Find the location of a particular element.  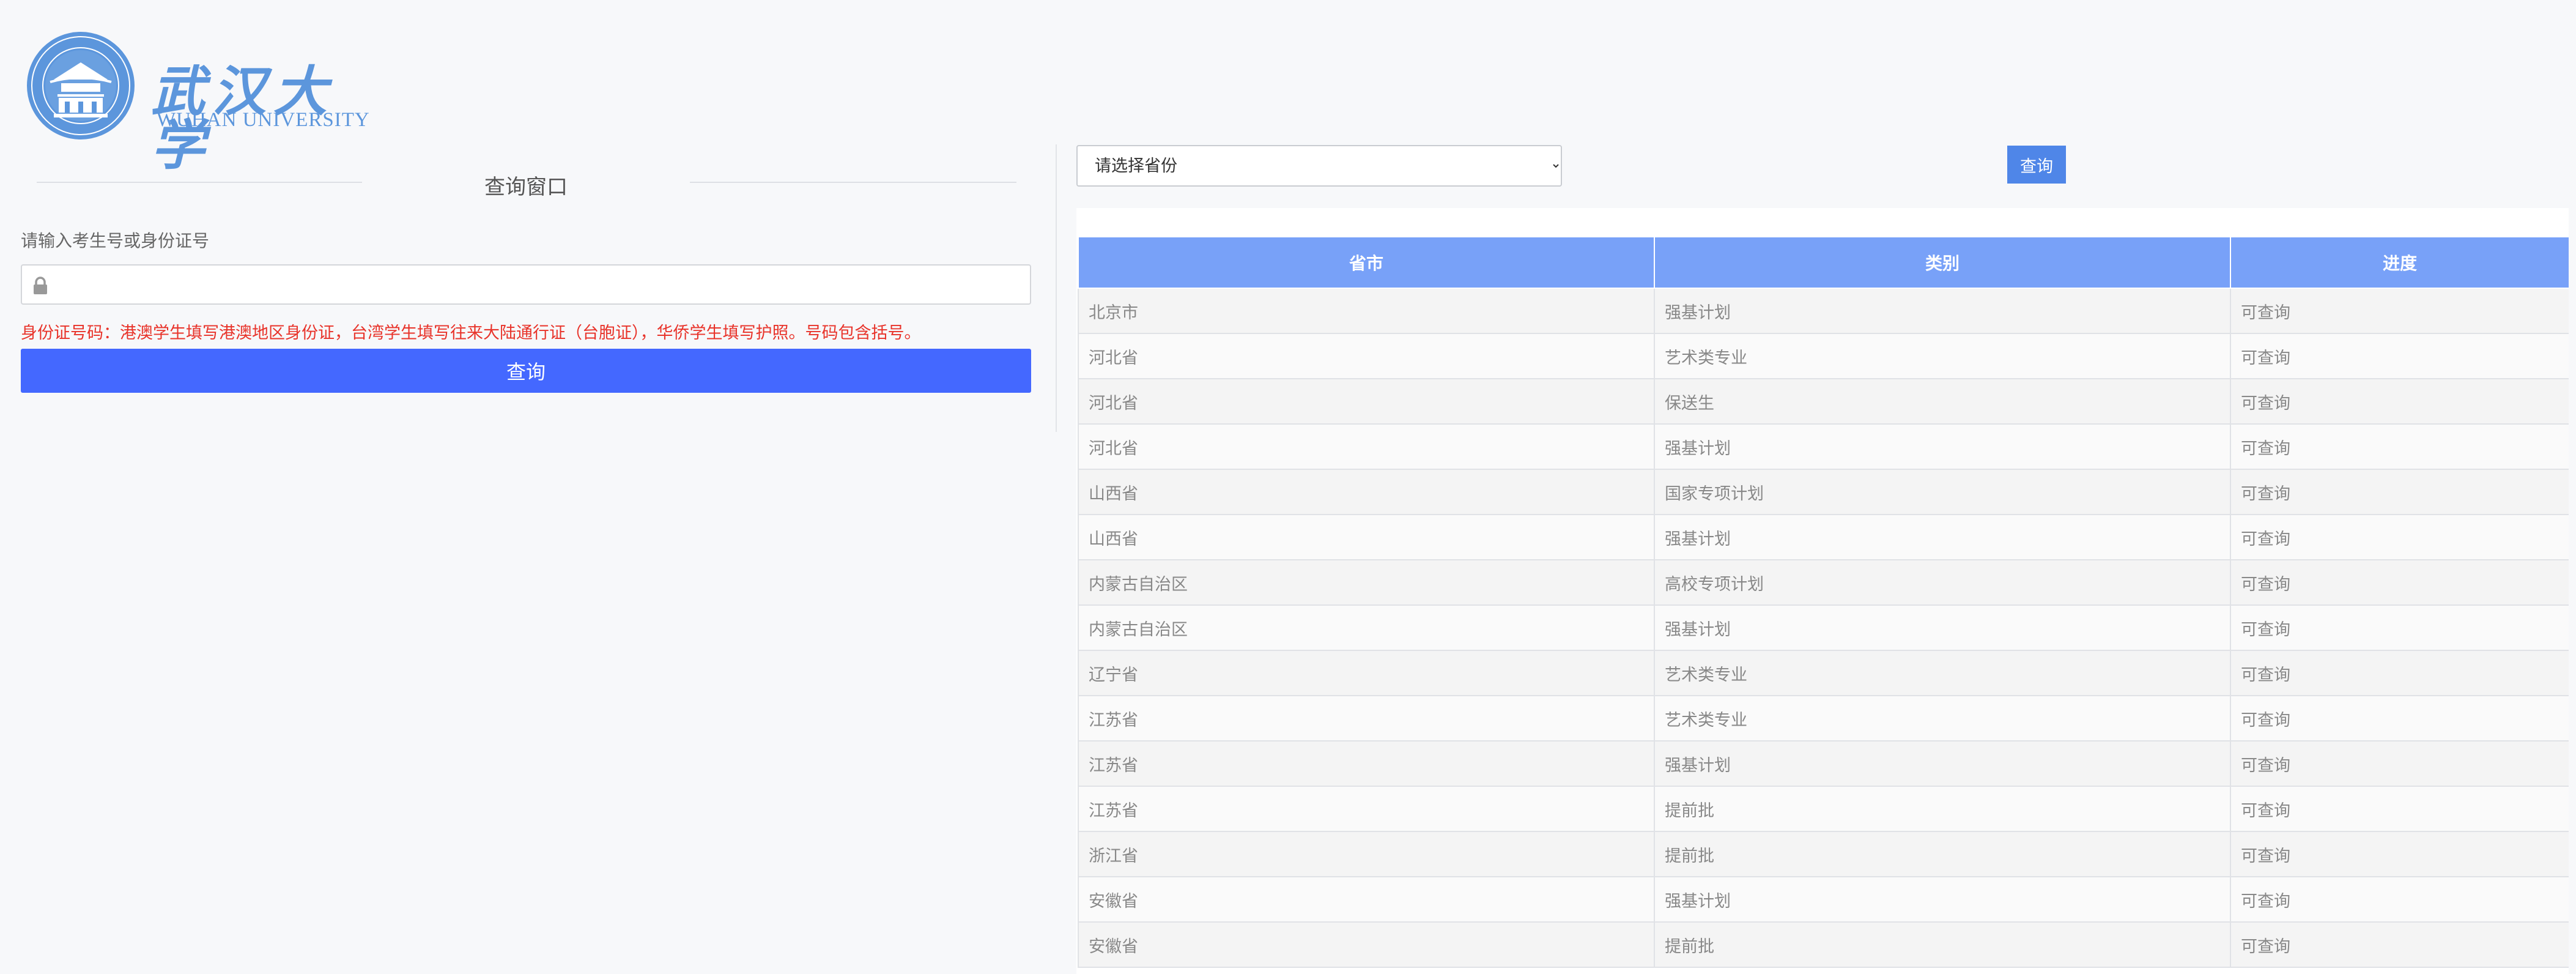

cell-province: 北京市 is located at coordinates (1366, 311).